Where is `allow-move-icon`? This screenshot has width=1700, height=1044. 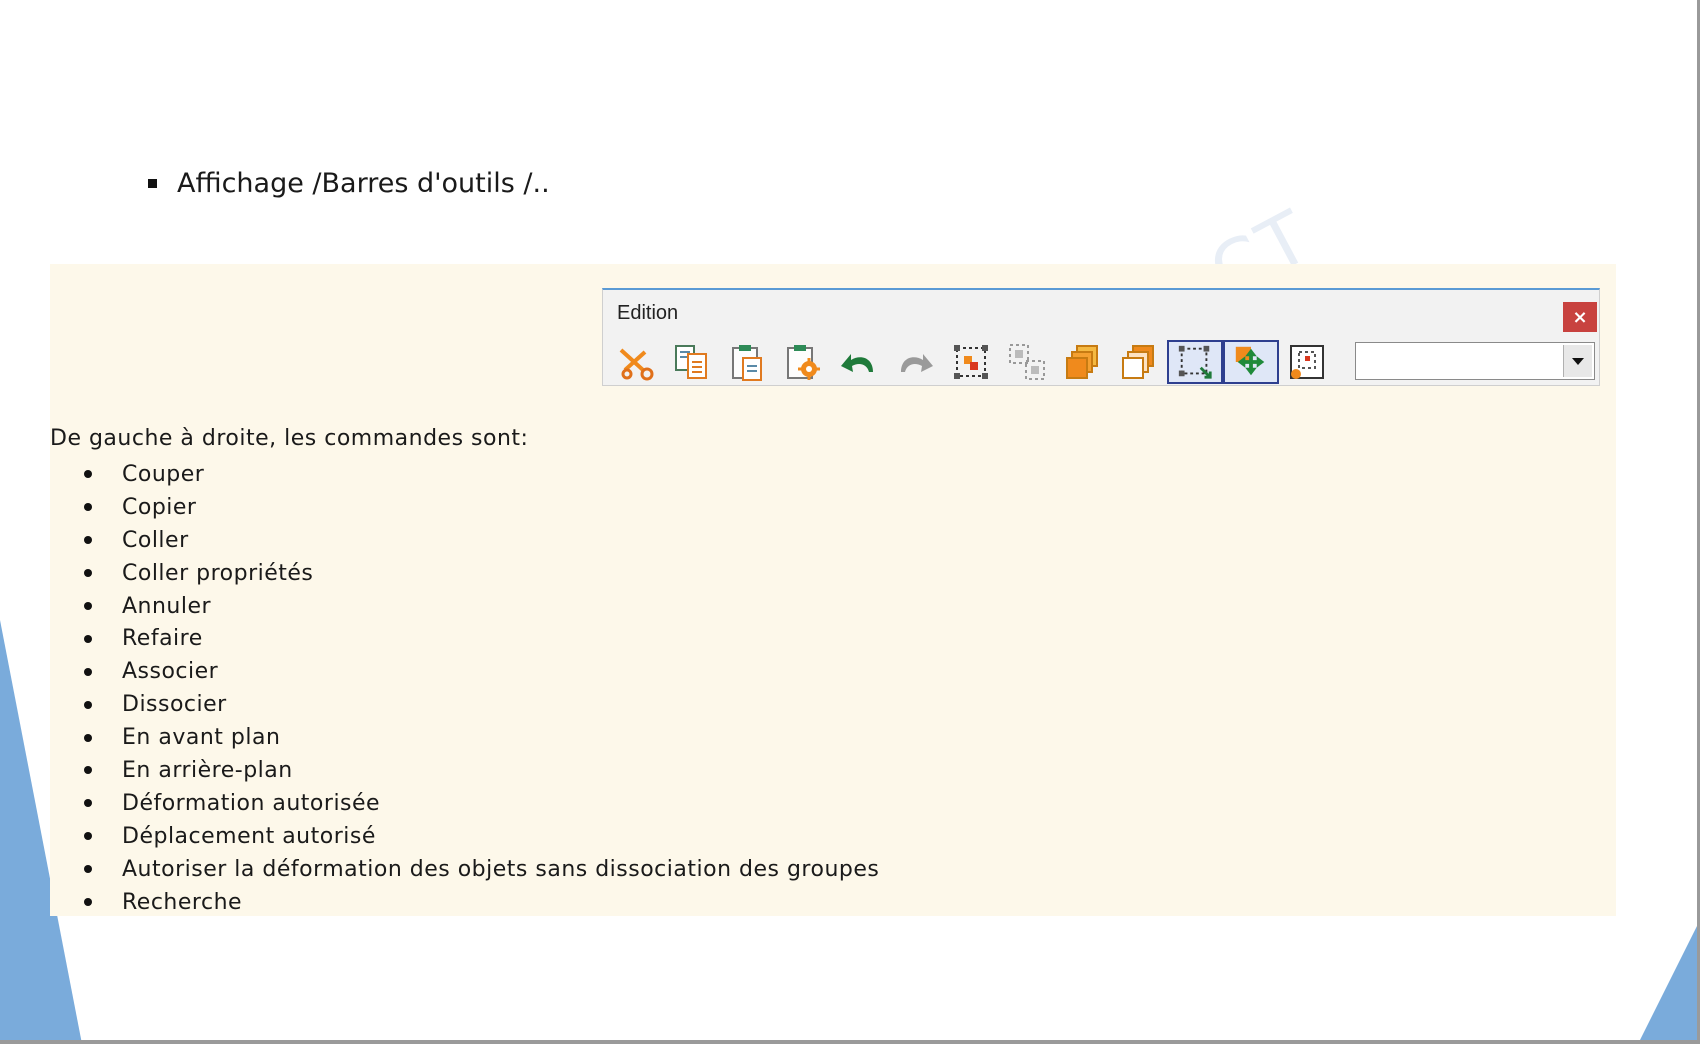
allow-move-icon is located at coordinates (1251, 362).